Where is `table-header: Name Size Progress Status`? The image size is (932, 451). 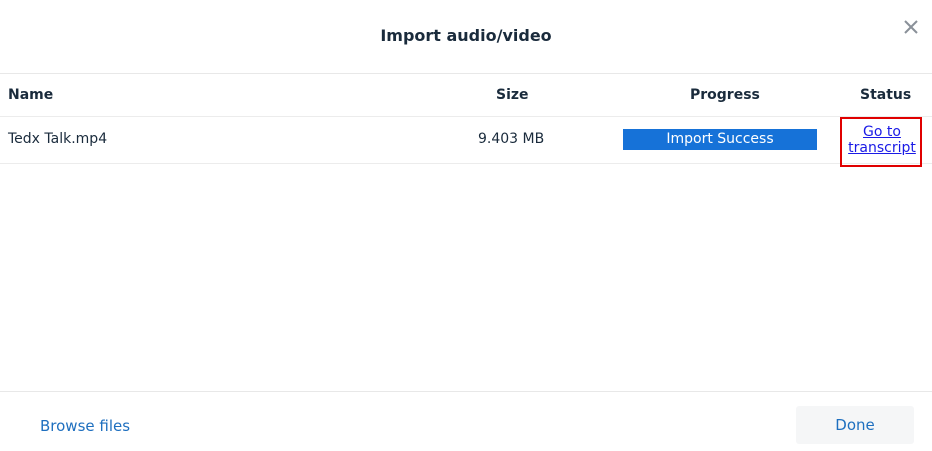
table-header: Name Size Progress Status is located at coordinates (466, 95).